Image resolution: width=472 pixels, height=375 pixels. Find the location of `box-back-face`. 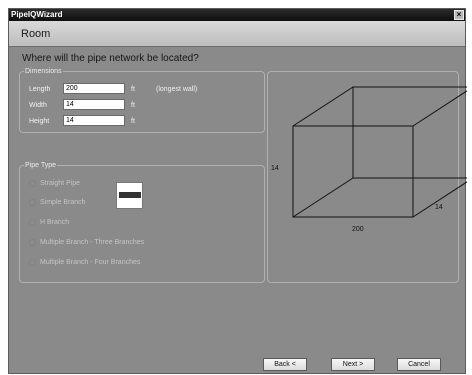

box-back-face is located at coordinates (409, 132).